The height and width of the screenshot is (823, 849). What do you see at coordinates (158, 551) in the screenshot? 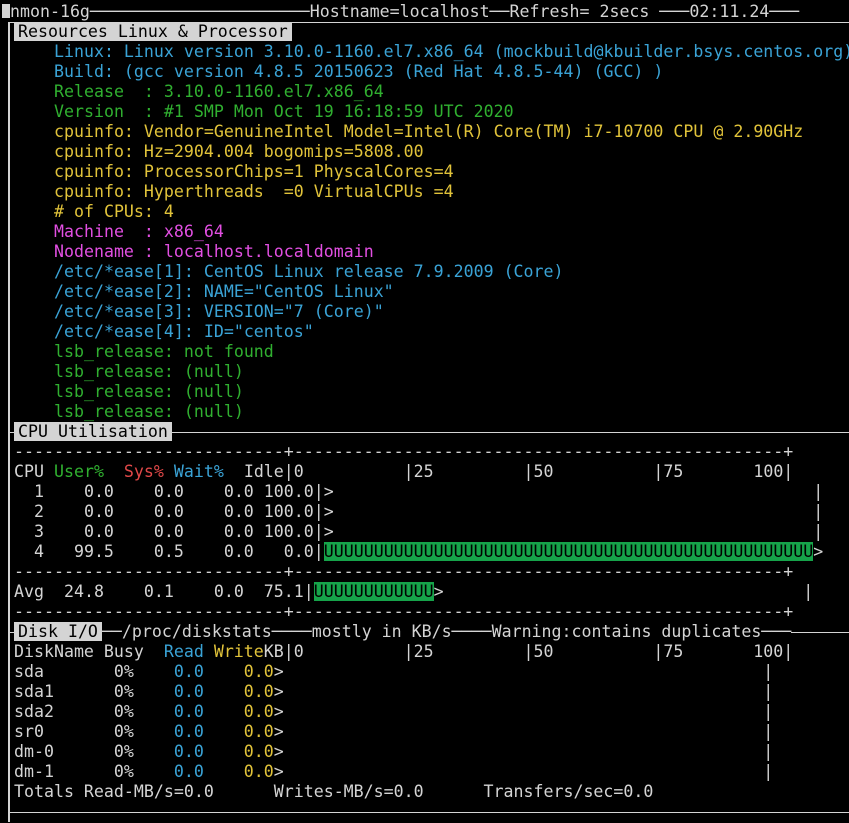
I see `cpu-sys: 0.5` at bounding box center [158, 551].